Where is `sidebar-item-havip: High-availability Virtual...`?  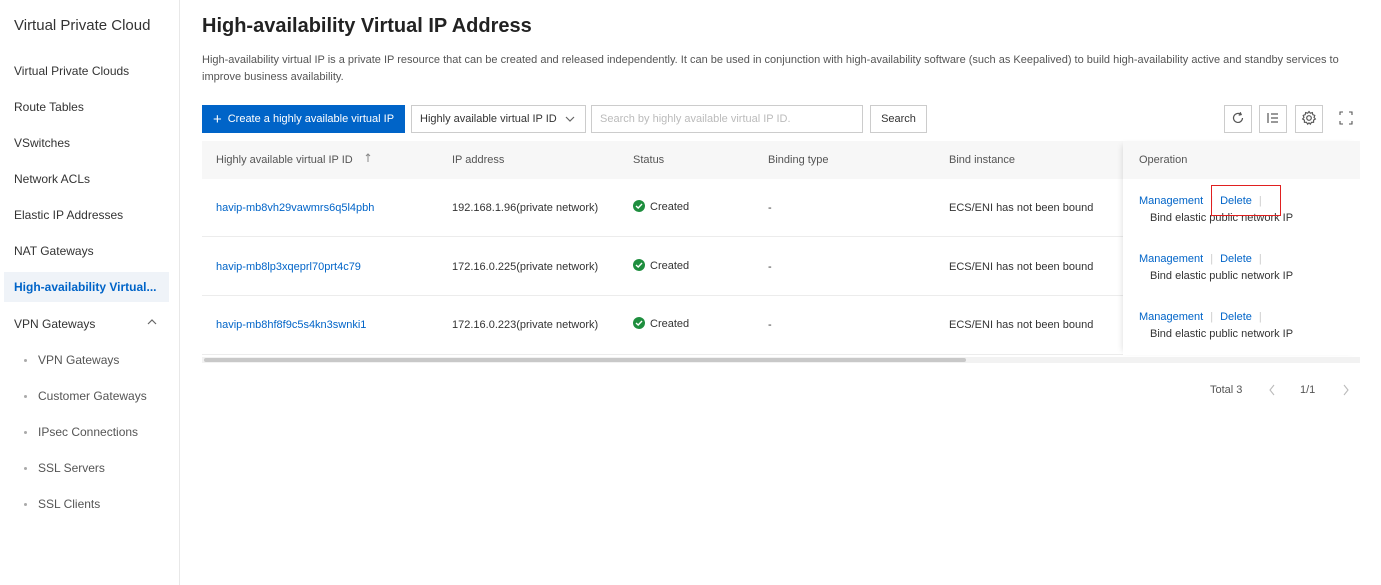
sidebar-item-havip: High-availability Virtual... is located at coordinates (86, 287).